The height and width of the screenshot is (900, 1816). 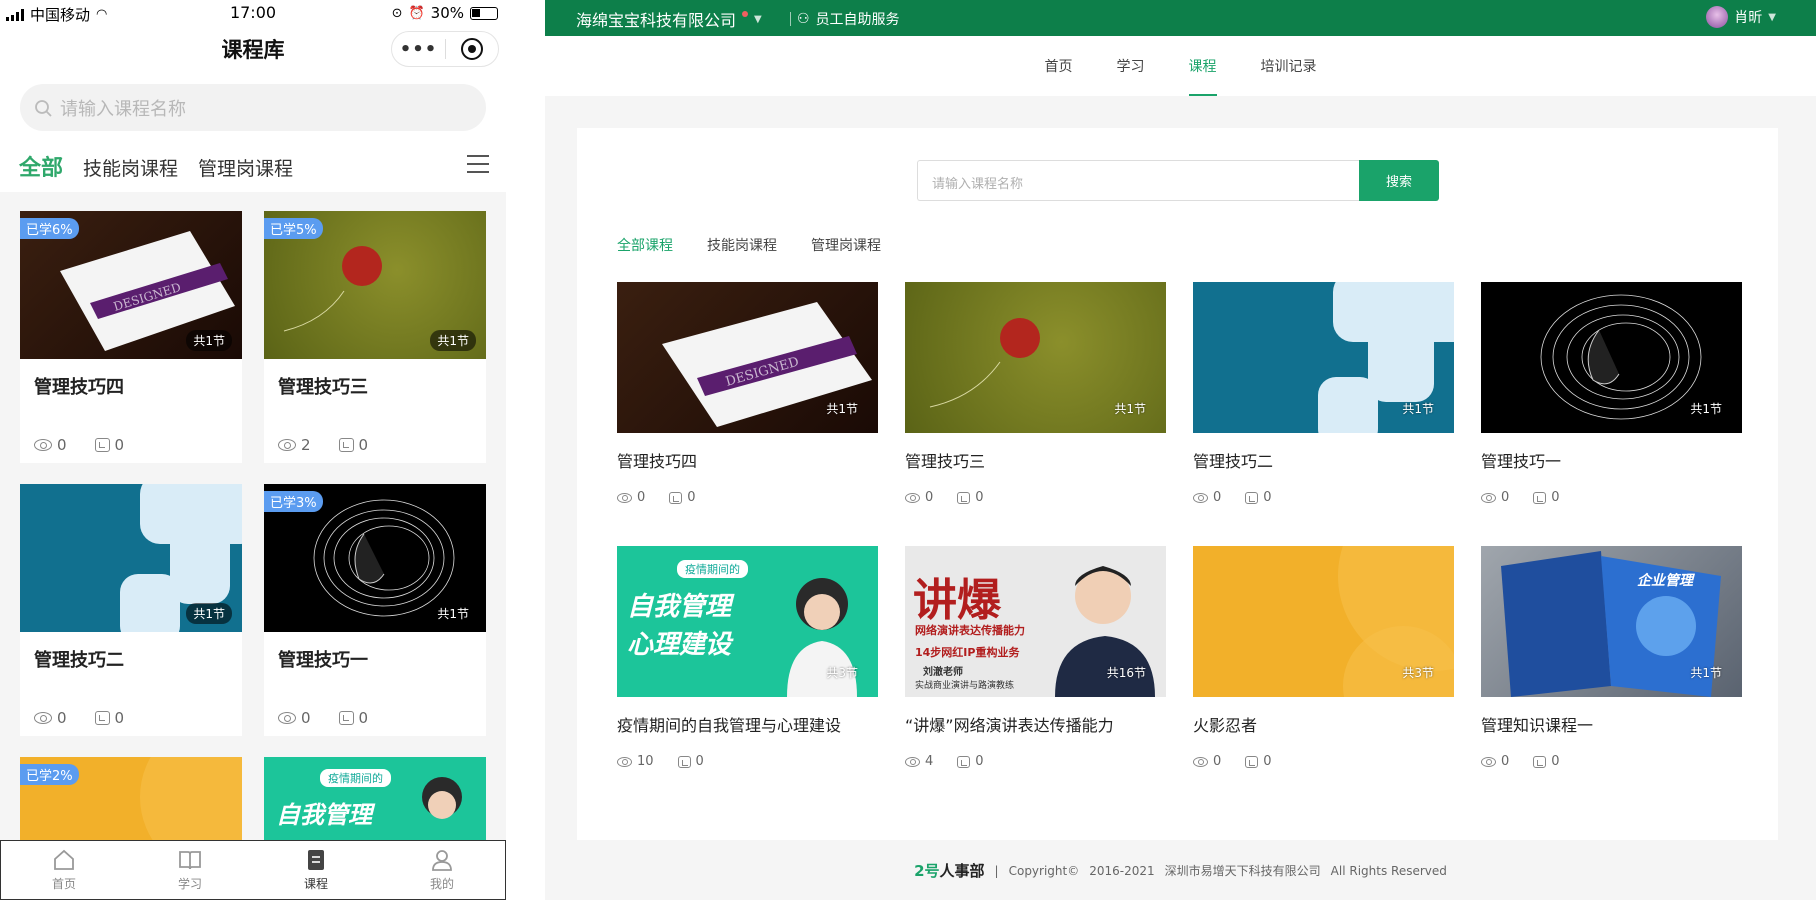 What do you see at coordinates (945, 461) in the screenshot?
I see `course-name: 管理技巧三` at bounding box center [945, 461].